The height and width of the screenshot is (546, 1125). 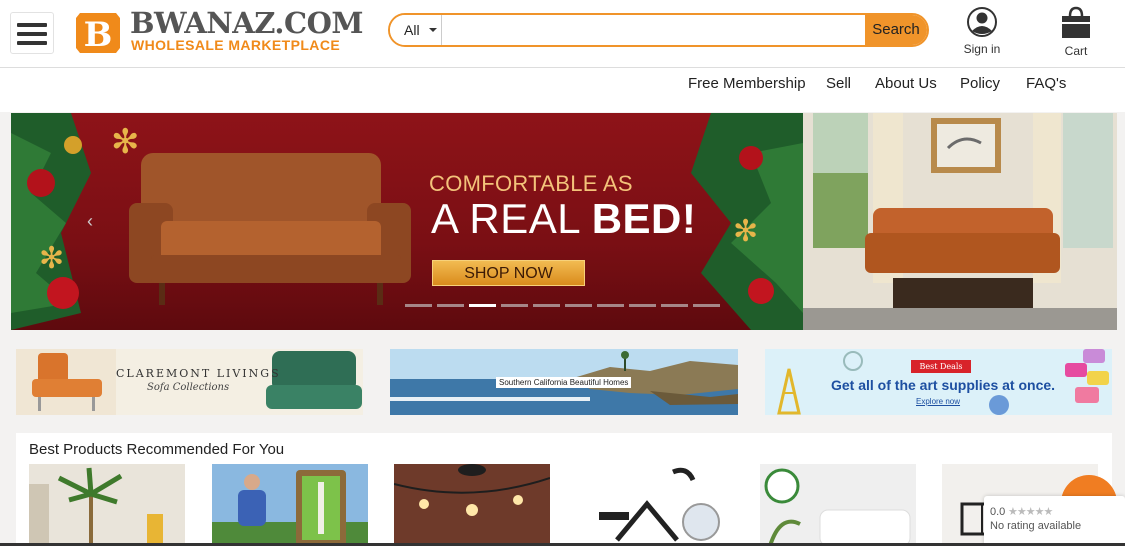 I want to click on brand-tagline: WHOLESALE MARKETPLACE, so click(x=236, y=45).